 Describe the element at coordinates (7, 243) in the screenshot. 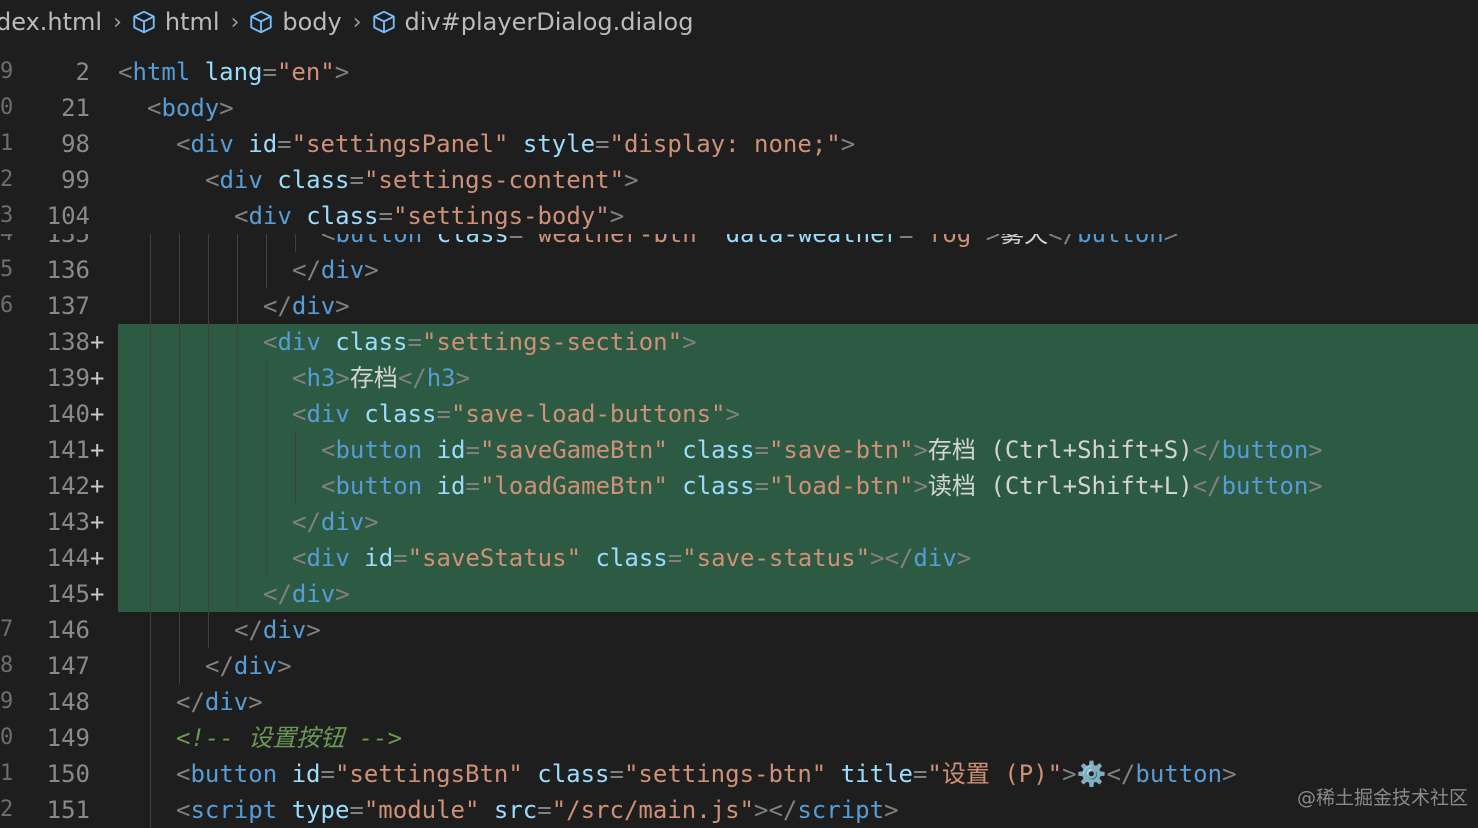

I see `minimap-gutter-number: 4` at that location.